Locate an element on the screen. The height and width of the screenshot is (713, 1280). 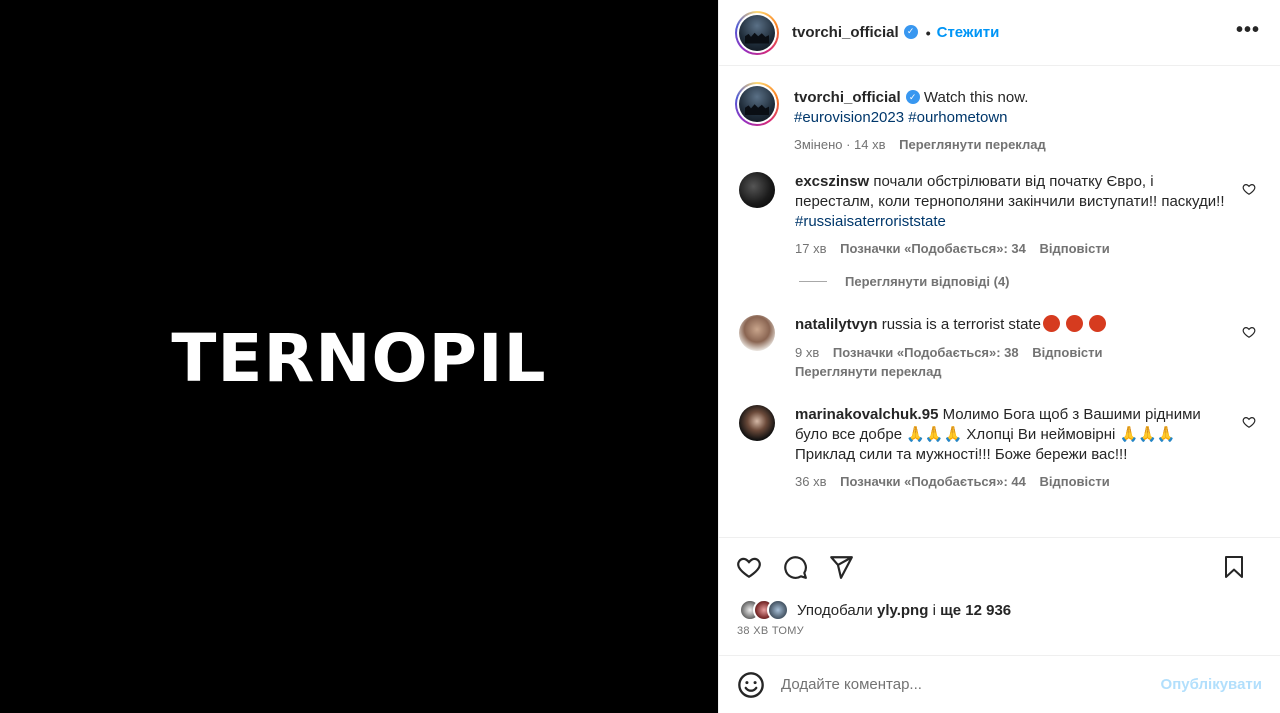
comment-text: Хлопці Ви неймовірні is located at coordinates (1041, 434).